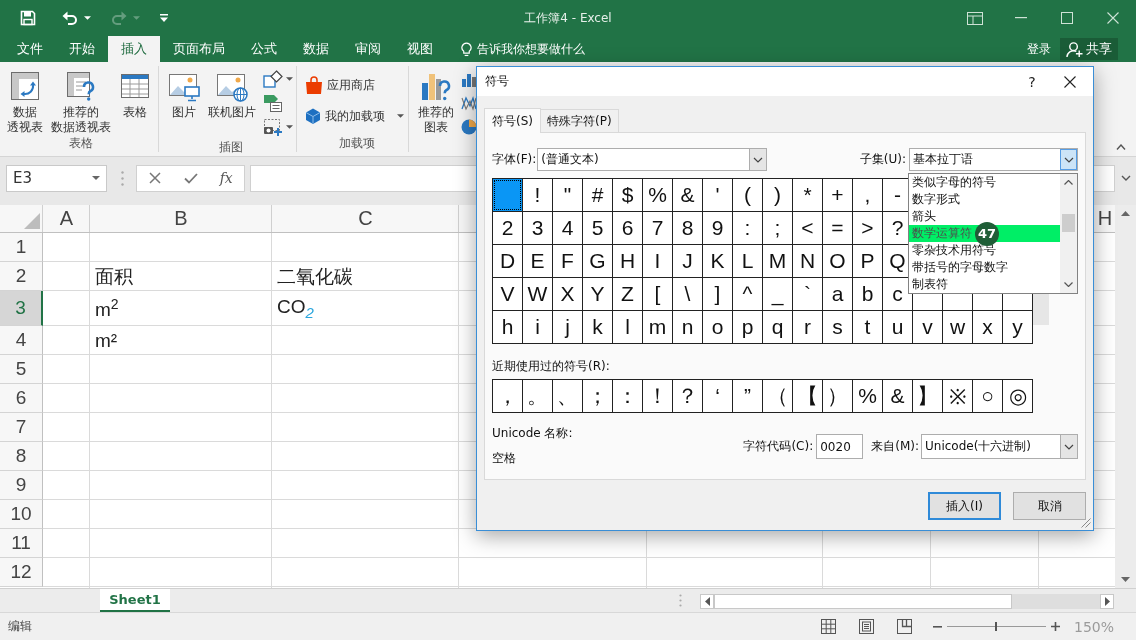 The height and width of the screenshot is (640, 1136). Describe the element at coordinates (866, 626) in the screenshot. I see `page-layout-icon` at that location.